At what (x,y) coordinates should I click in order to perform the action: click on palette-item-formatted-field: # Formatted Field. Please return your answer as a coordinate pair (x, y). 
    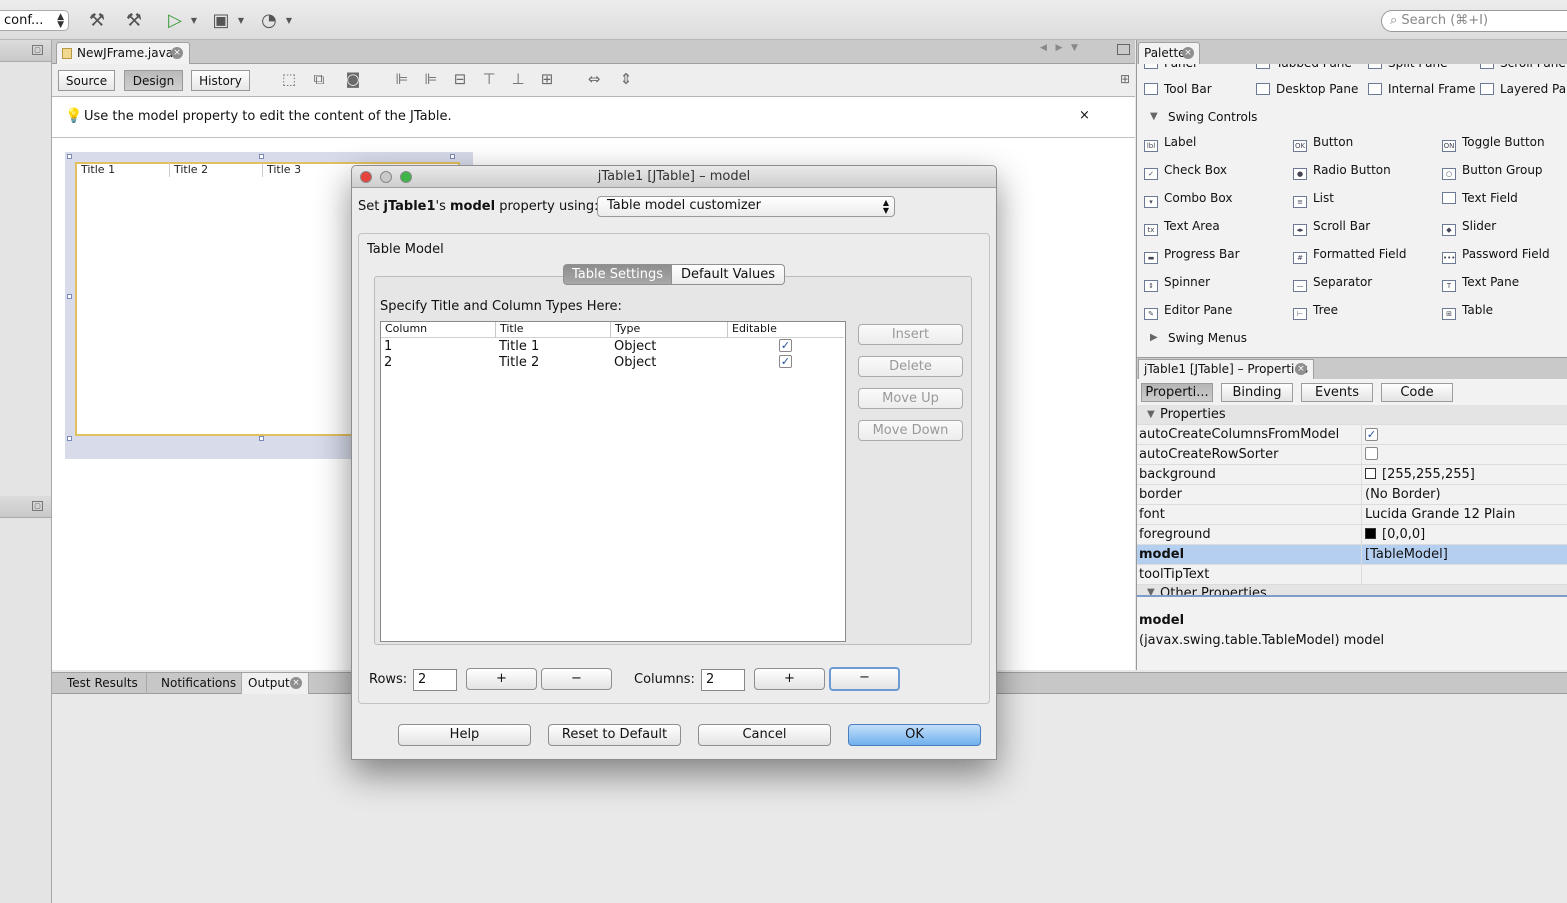
    Looking at the image, I should click on (1350, 256).